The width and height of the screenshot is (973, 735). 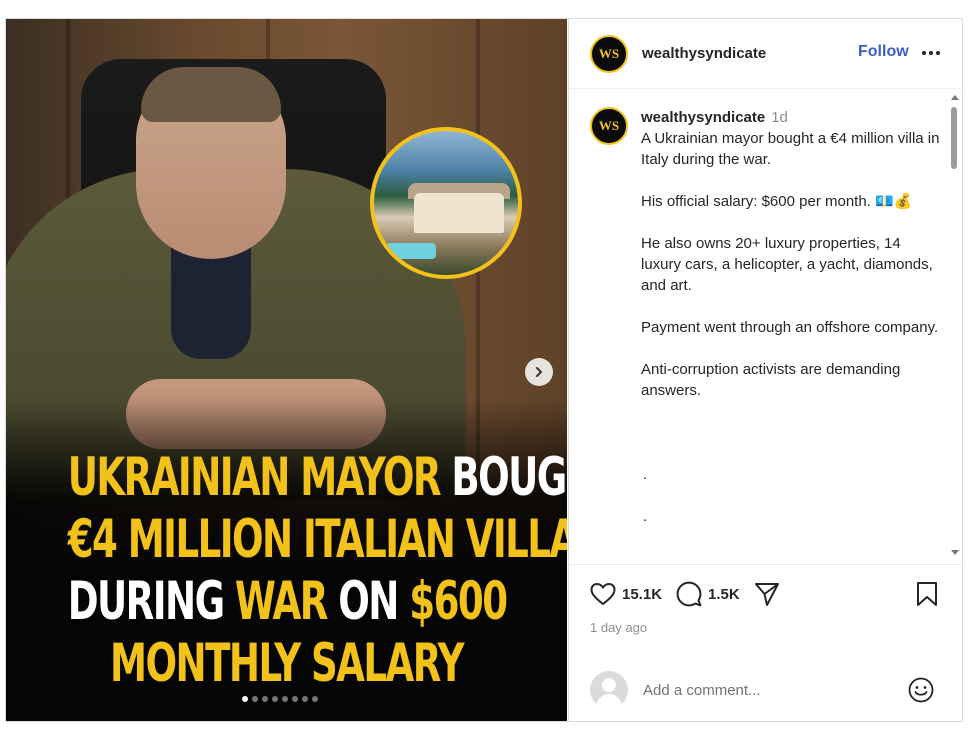 I want to click on headline-line: DURING WAR ON $600, so click(x=287, y=602).